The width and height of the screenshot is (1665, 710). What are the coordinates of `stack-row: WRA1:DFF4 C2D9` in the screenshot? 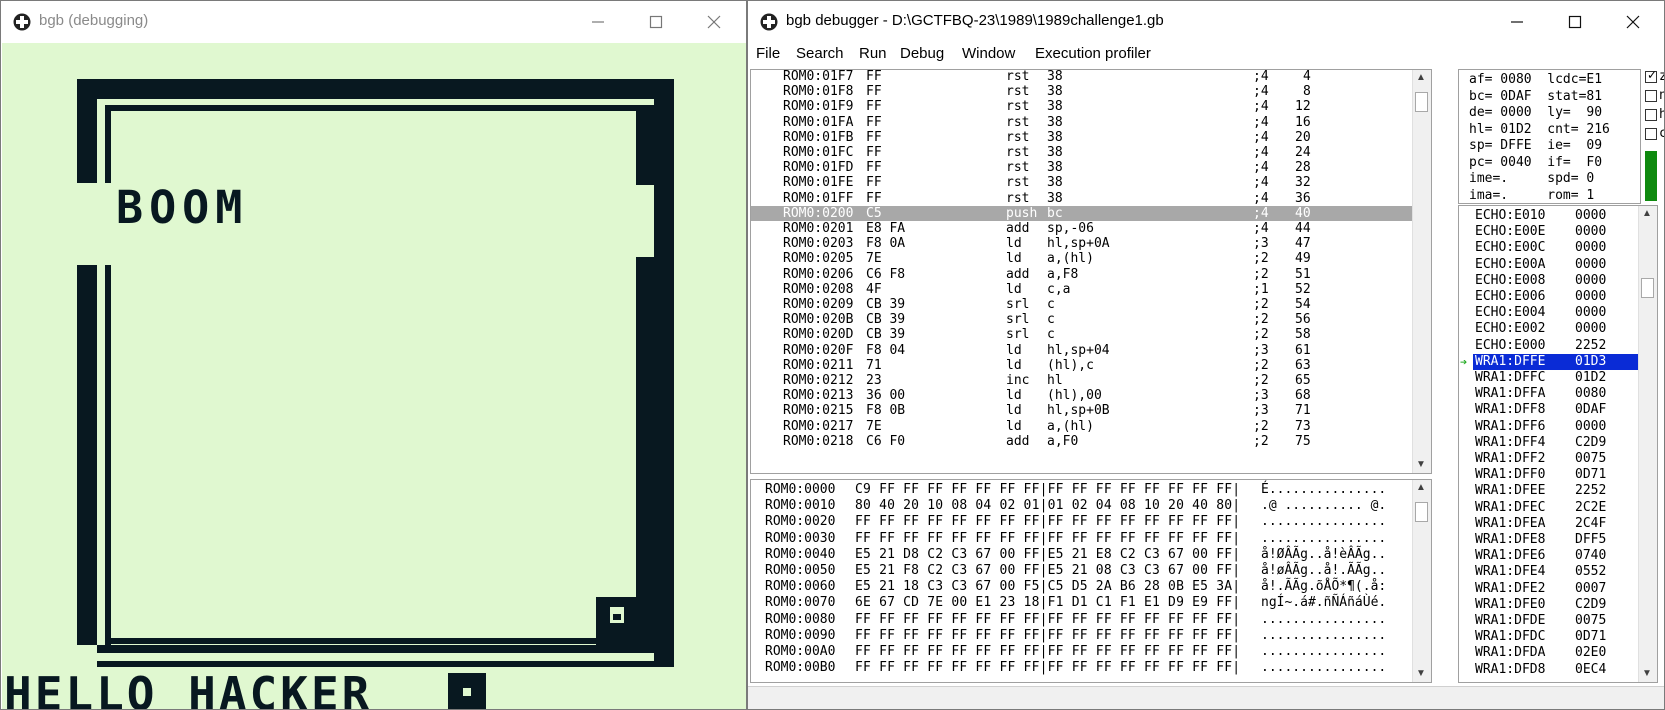 It's located at (1557, 443).